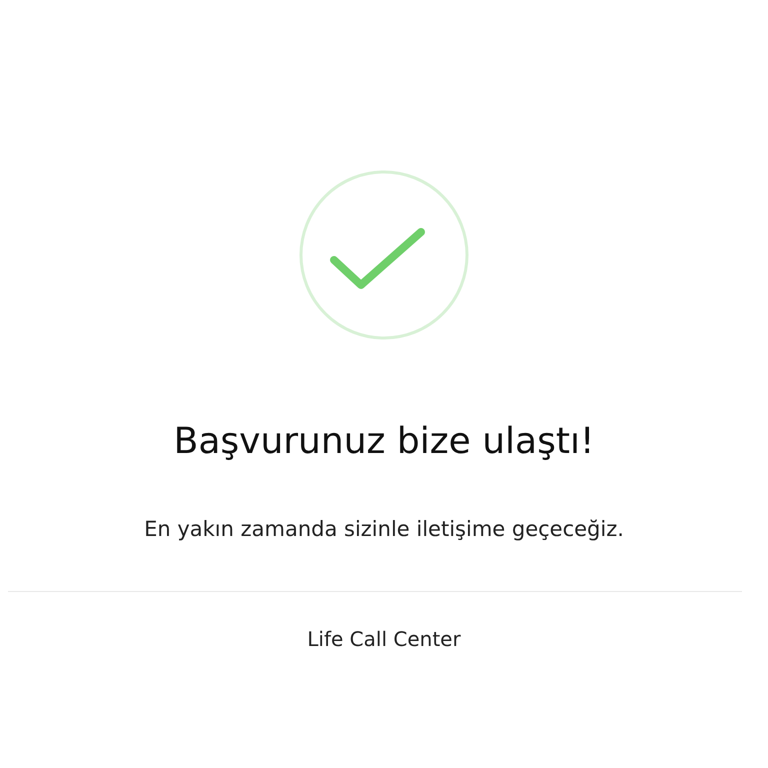 This screenshot has height=768, width=768. What do you see at coordinates (384, 255) in the screenshot?
I see `success-check-icon` at bounding box center [384, 255].